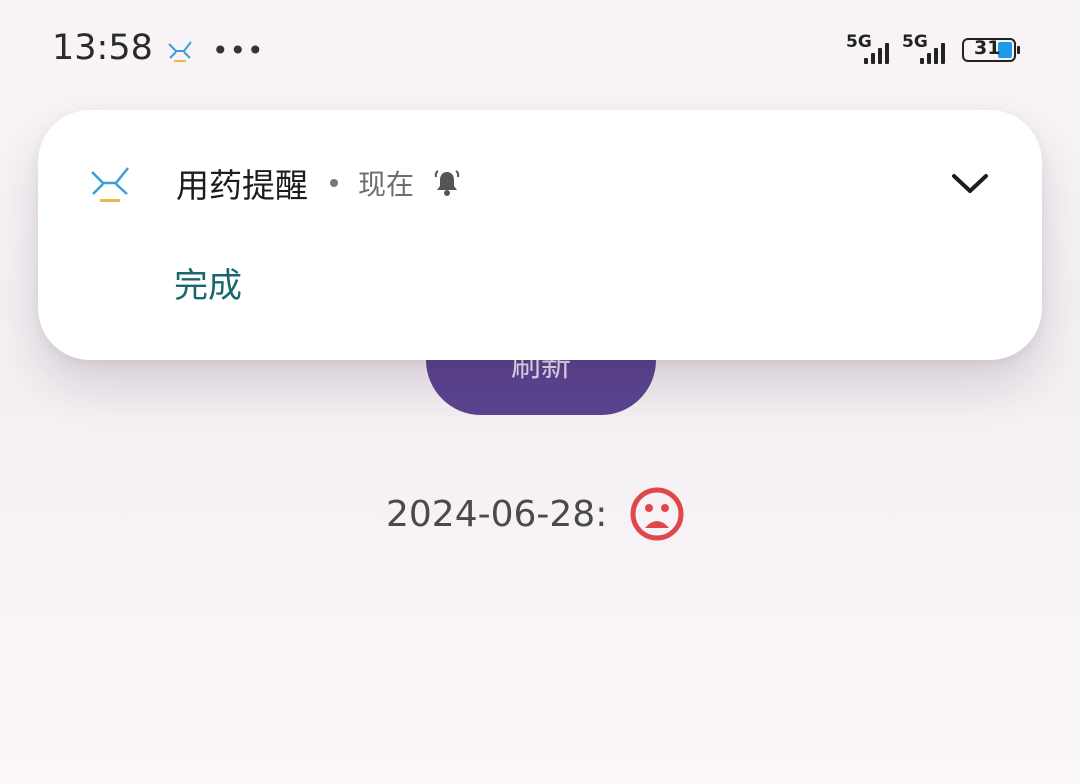 This screenshot has width=1080, height=784. Describe the element at coordinates (447, 183) in the screenshot. I see `bell-icon` at that location.